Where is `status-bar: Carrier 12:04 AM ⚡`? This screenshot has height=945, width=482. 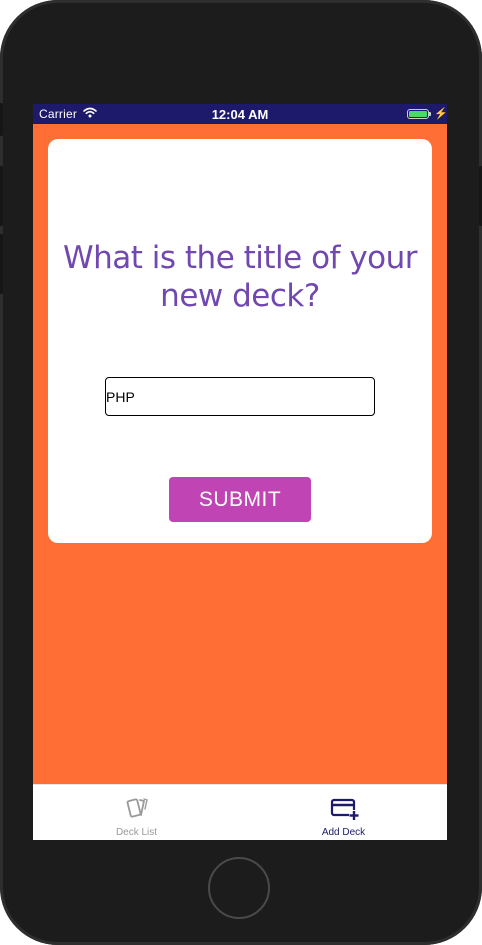
status-bar: Carrier 12:04 AM ⚡ is located at coordinates (240, 114).